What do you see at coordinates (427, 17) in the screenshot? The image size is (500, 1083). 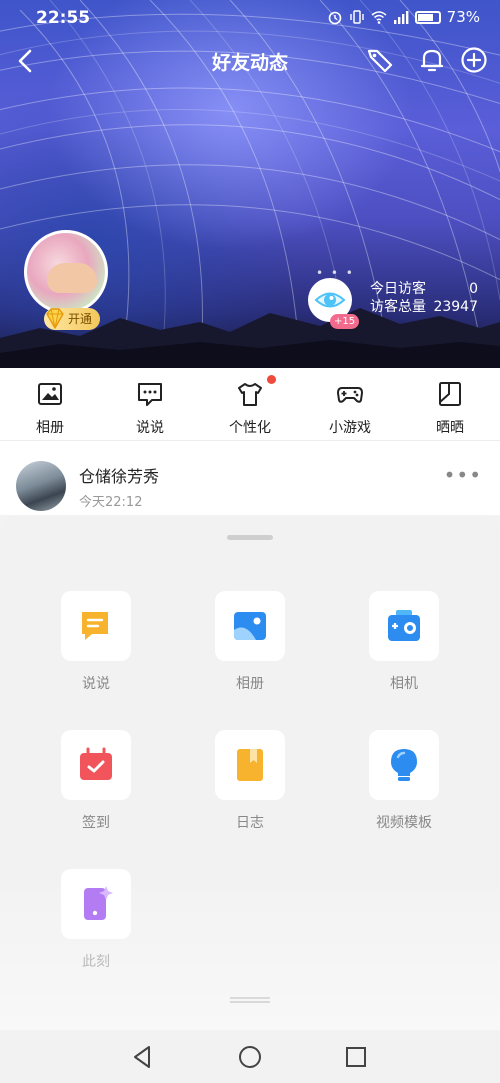 I see `battery-icon` at bounding box center [427, 17].